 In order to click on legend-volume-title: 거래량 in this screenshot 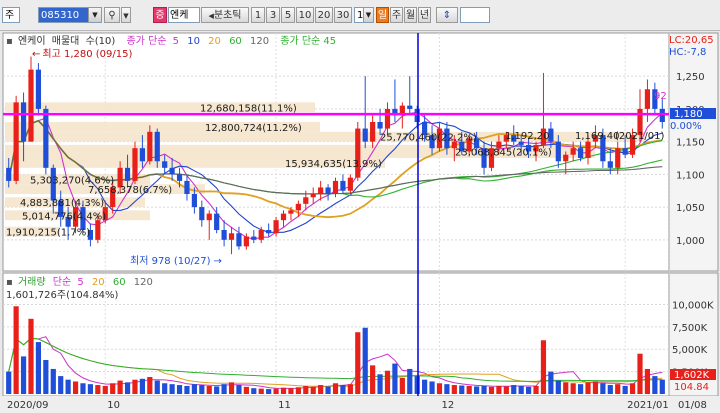, I will do `click(32, 282)`.